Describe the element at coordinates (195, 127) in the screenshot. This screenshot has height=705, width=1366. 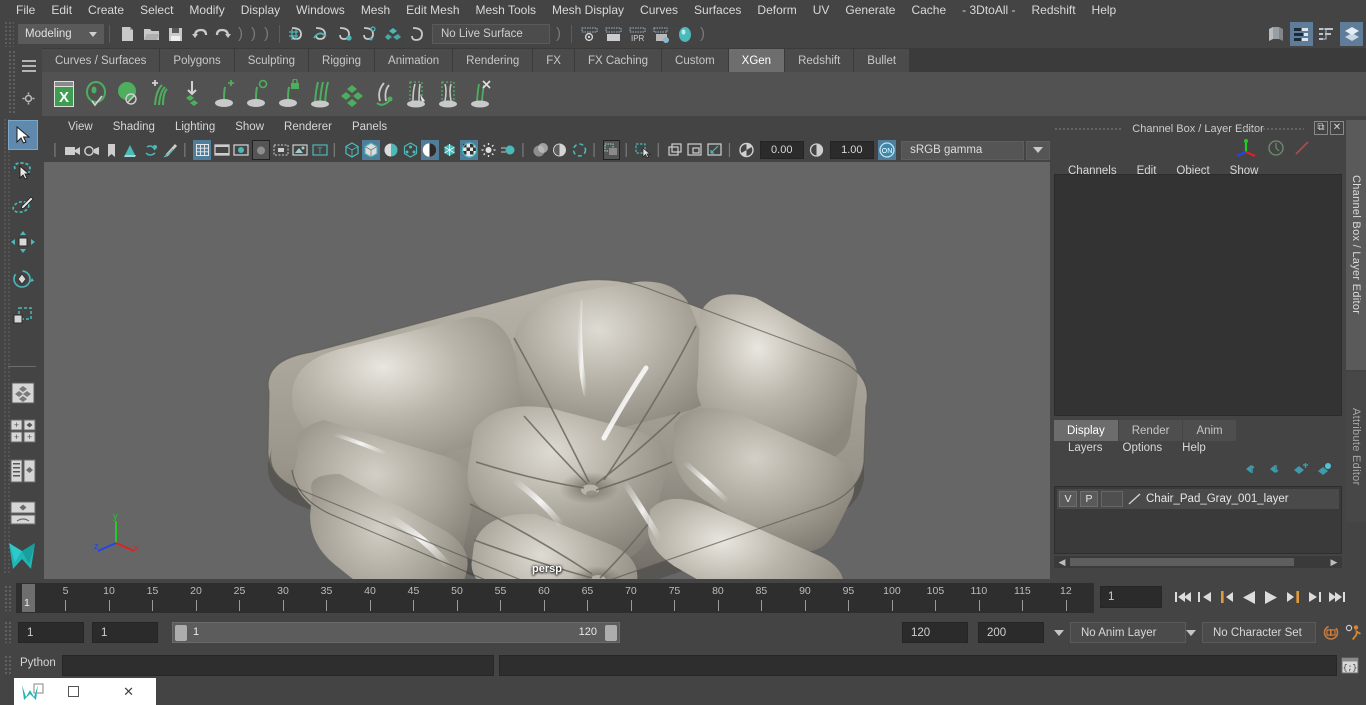
I see `viewport-menu-lighting: Lighting` at that location.